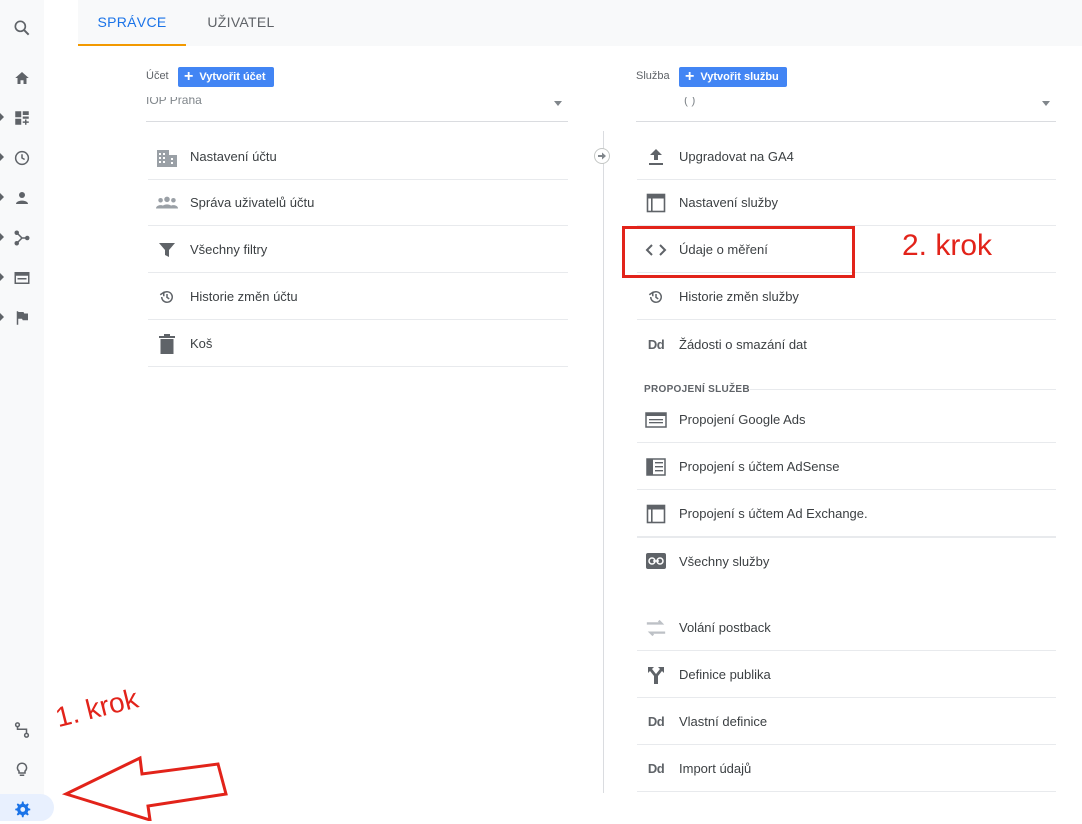  What do you see at coordinates (603, 462) in the screenshot?
I see `column-divider` at bounding box center [603, 462].